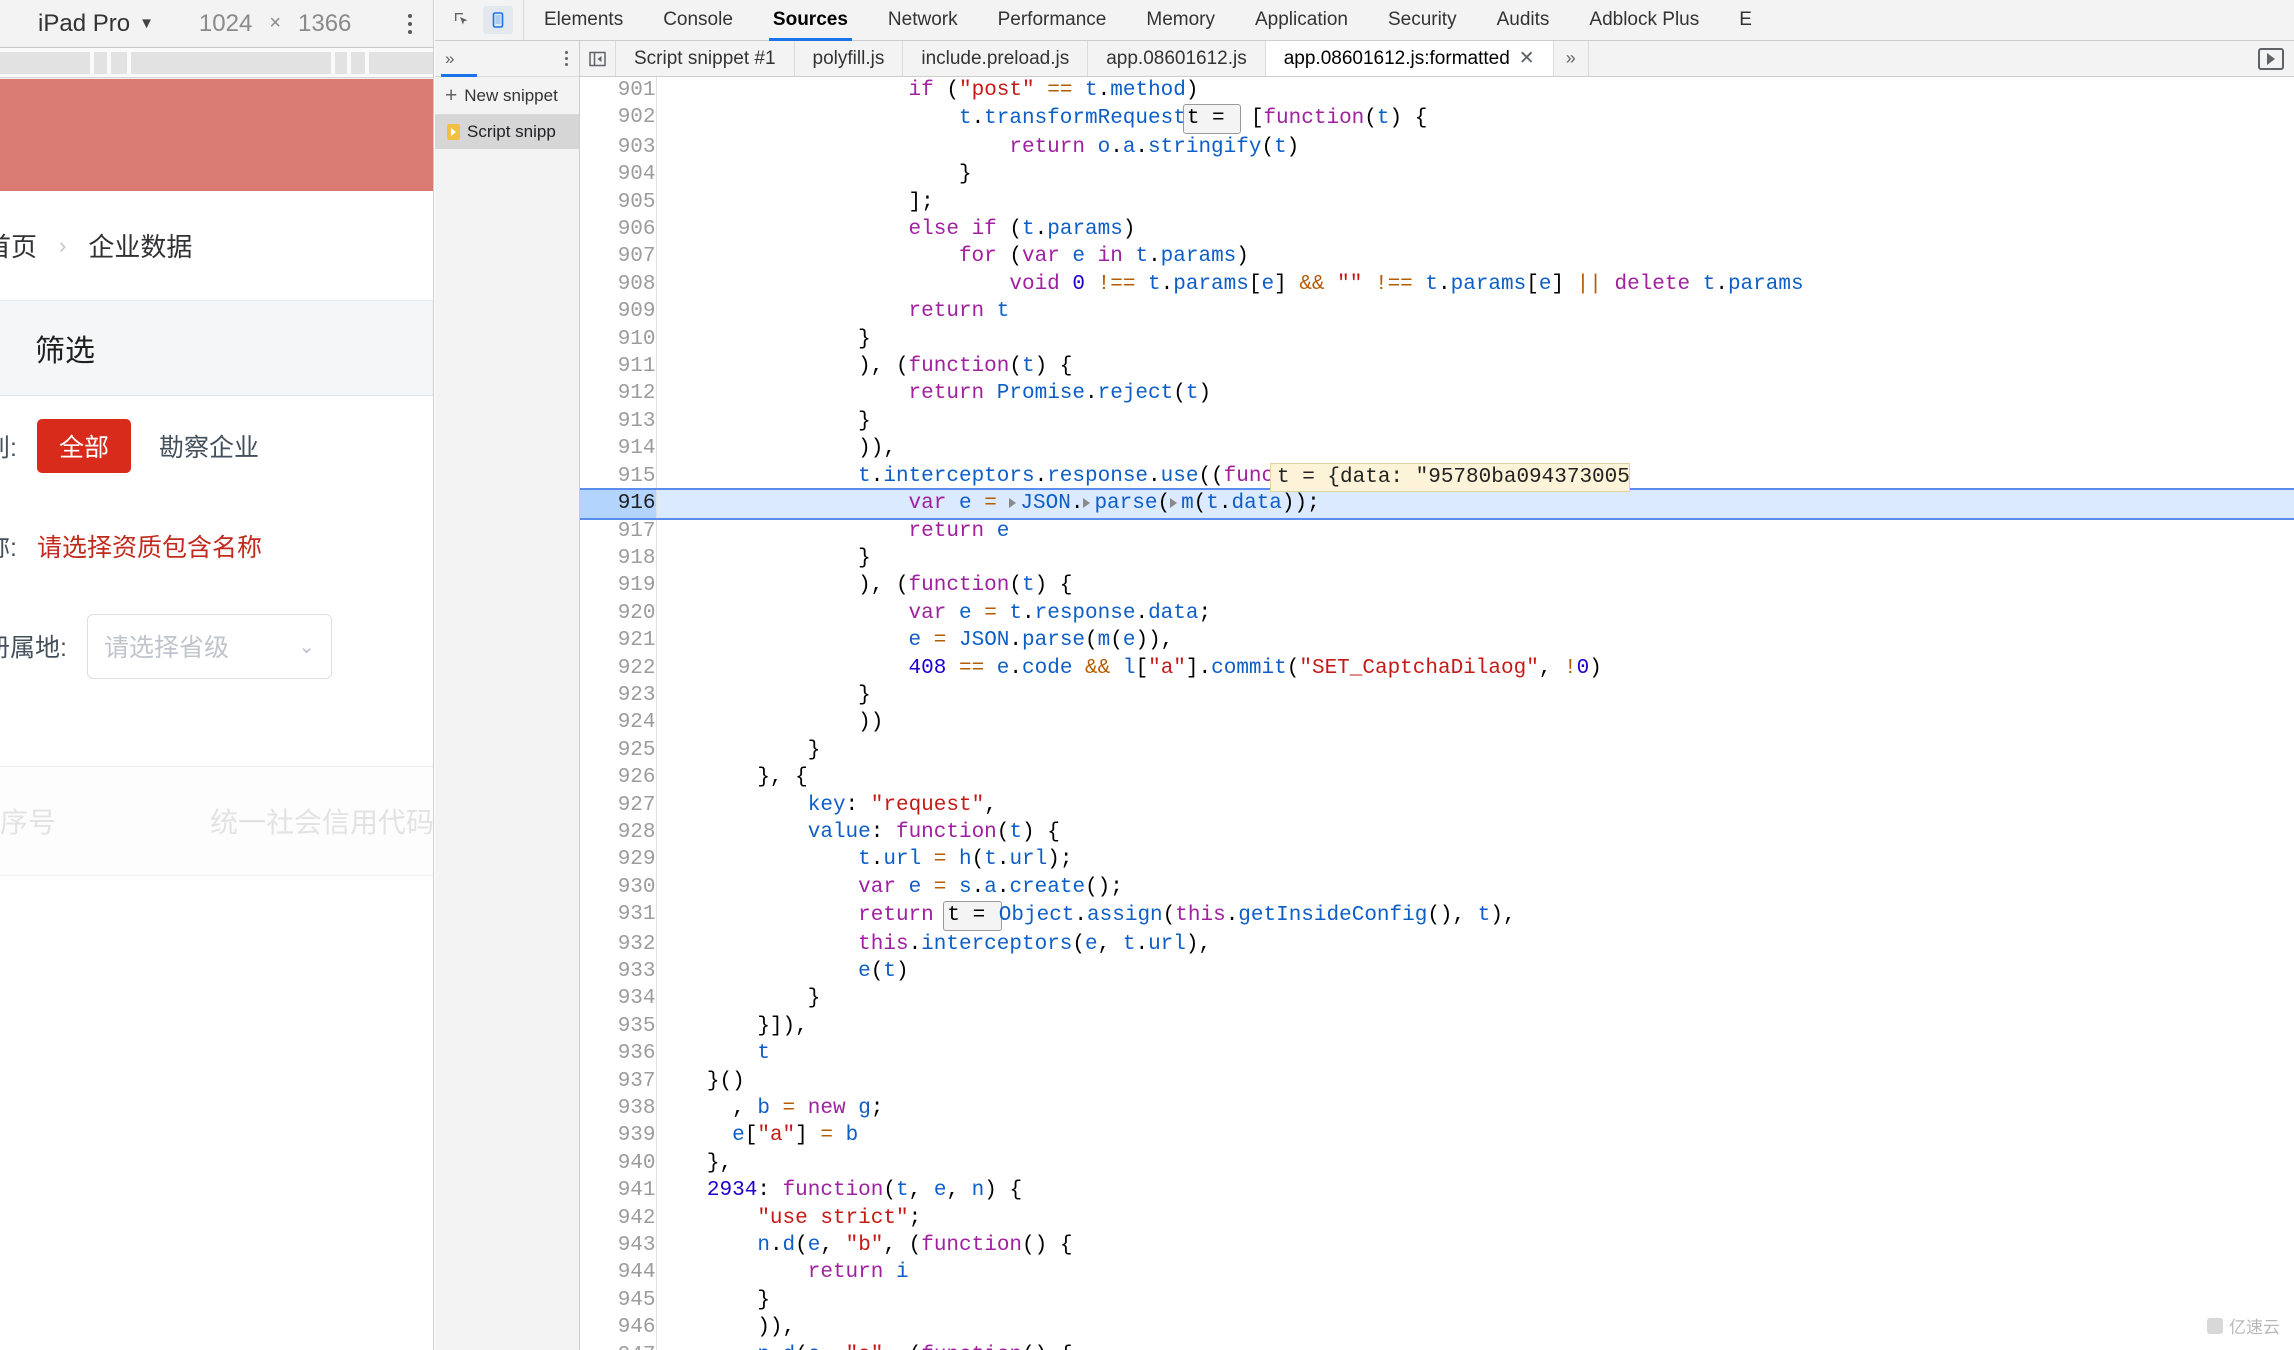 Image resolution: width=2294 pixels, height=1350 pixels. I want to click on line-source: n.d(e, "b", (function() {, so click(1475, 1245).